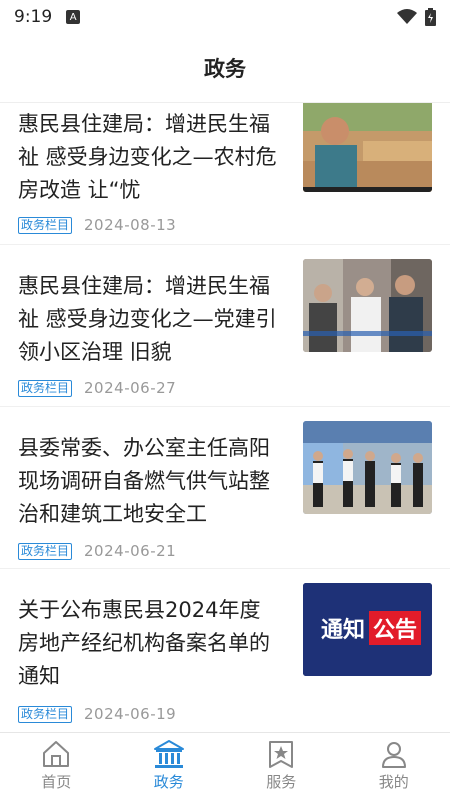 The image size is (450, 801). Describe the element at coordinates (130, 714) in the screenshot. I see `article-date: 2024-06-19` at that location.